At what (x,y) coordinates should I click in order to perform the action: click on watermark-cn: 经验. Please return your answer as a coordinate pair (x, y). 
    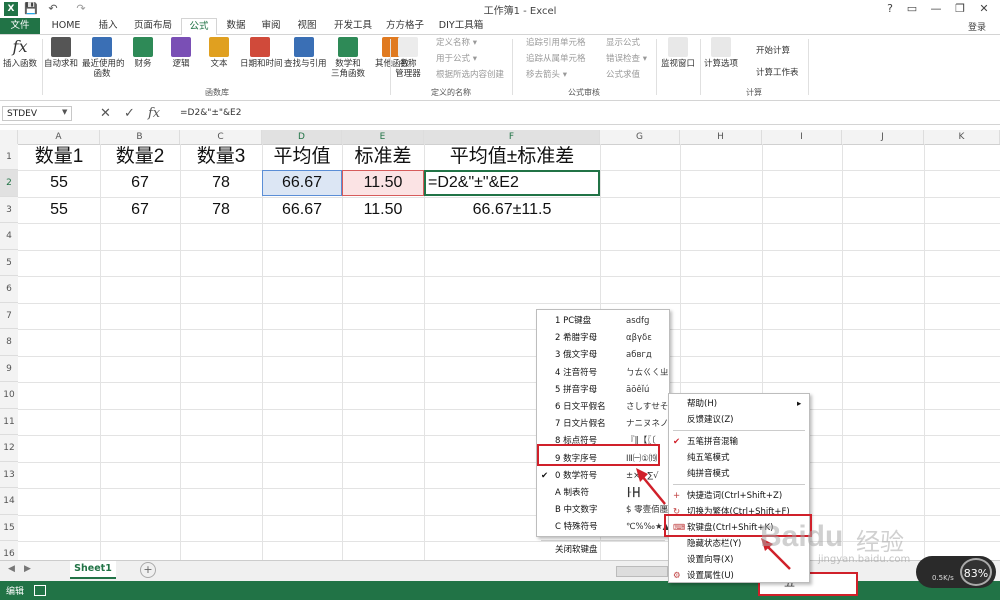
    Looking at the image, I should click on (880, 542).